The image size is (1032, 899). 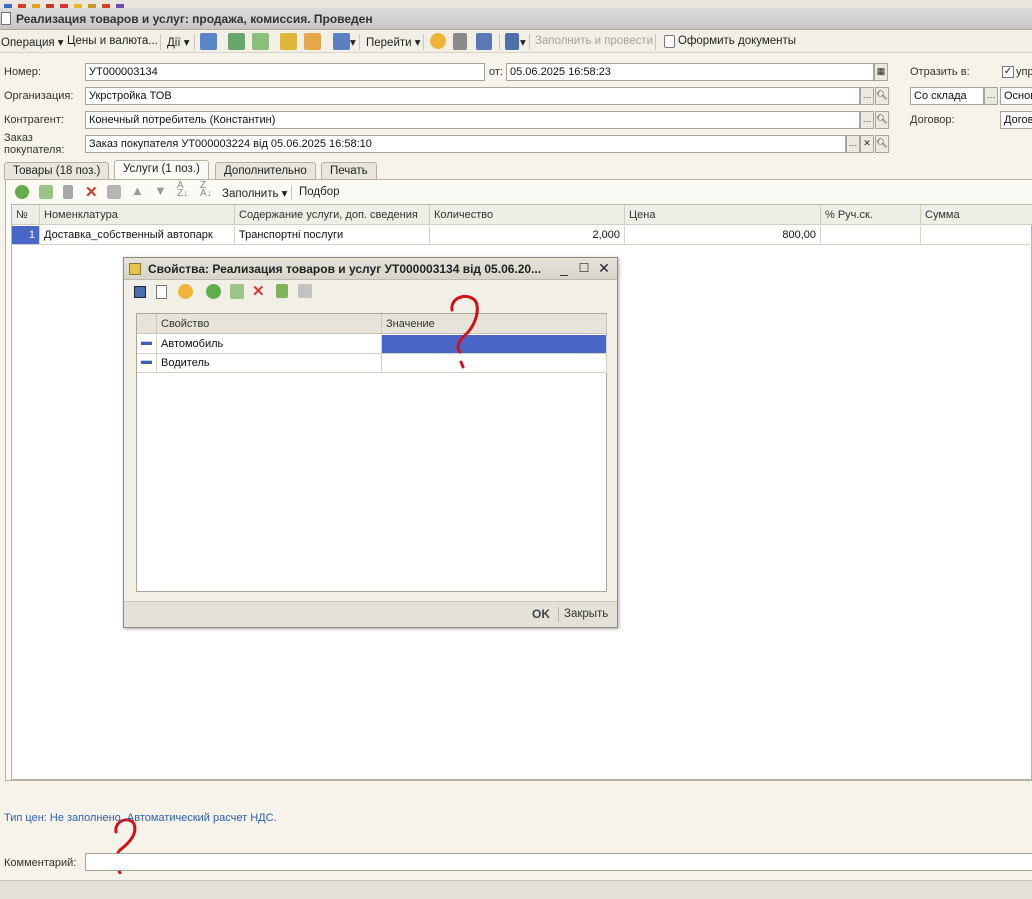 What do you see at coordinates (137, 215) in the screenshot?
I see `column-header-item: Номенклатура` at bounding box center [137, 215].